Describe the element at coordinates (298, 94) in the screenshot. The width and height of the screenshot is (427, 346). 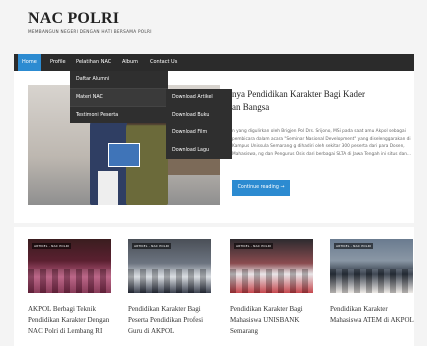
I see `featured-title-line: nya Pendidikan Karakter Bagi Kader` at that location.